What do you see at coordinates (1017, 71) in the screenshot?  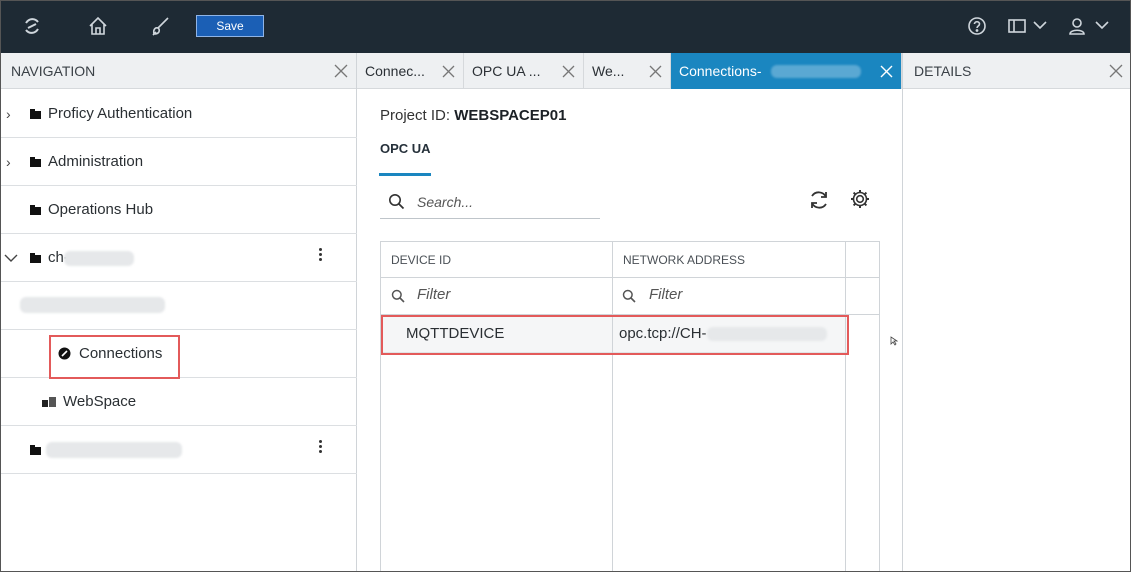 I see `details-header: DETAILS` at bounding box center [1017, 71].